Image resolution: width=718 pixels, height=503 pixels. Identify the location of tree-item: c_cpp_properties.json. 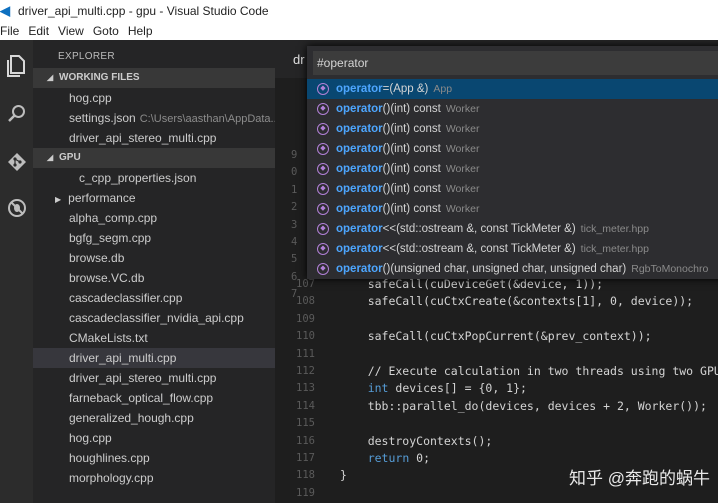
(154, 178).